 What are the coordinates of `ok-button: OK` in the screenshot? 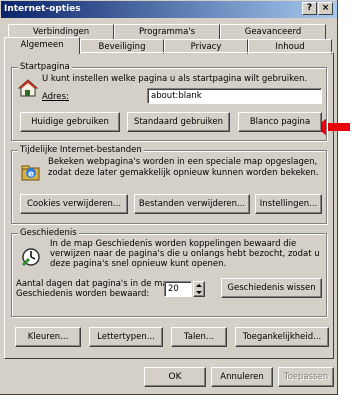 It's located at (175, 377).